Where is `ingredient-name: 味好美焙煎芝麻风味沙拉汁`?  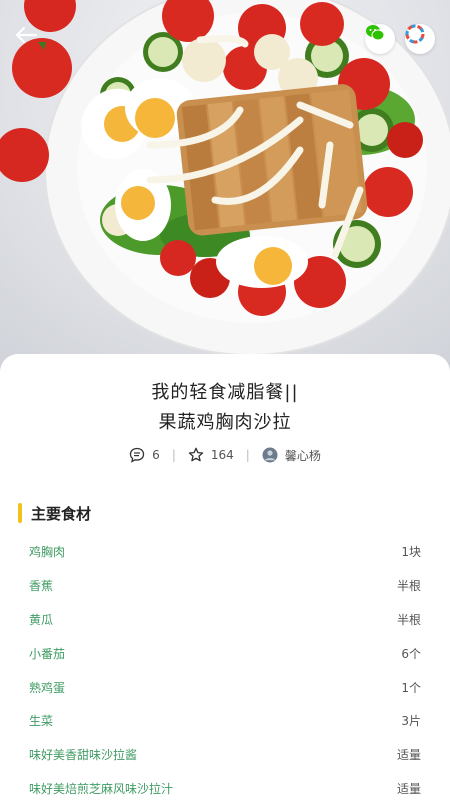
ingredient-name: 味好美焙煎芝麻风味沙拉汁 is located at coordinates (101, 788).